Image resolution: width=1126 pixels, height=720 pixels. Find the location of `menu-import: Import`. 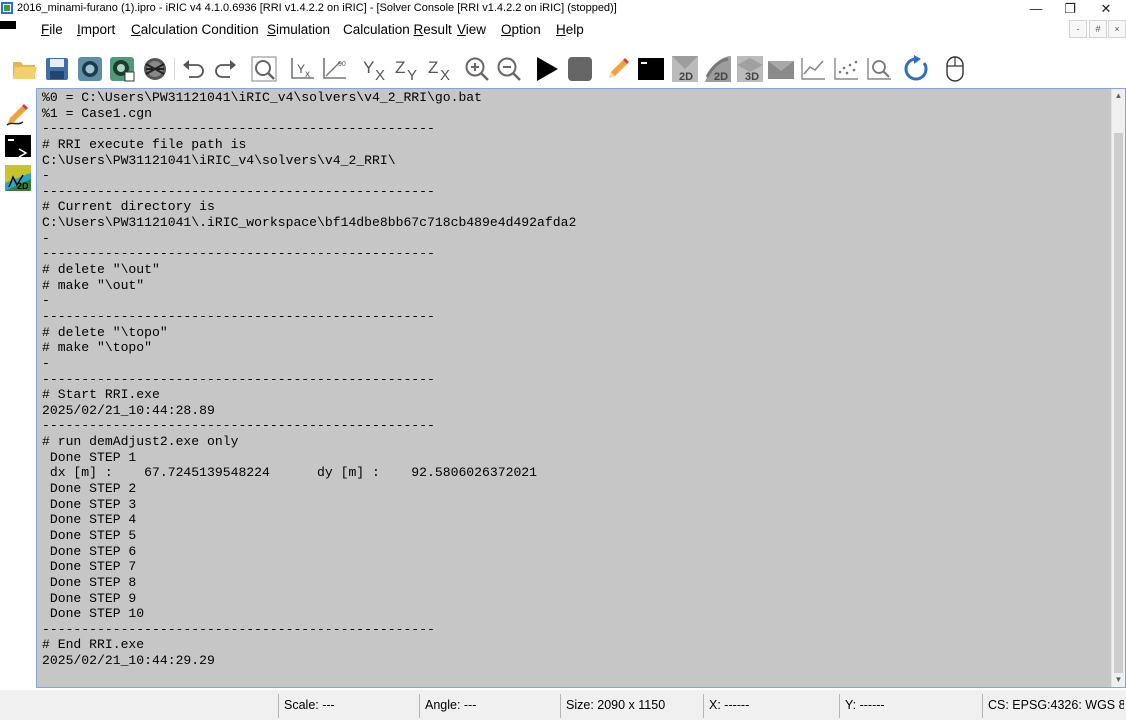

menu-import: Import is located at coordinates (96, 29).